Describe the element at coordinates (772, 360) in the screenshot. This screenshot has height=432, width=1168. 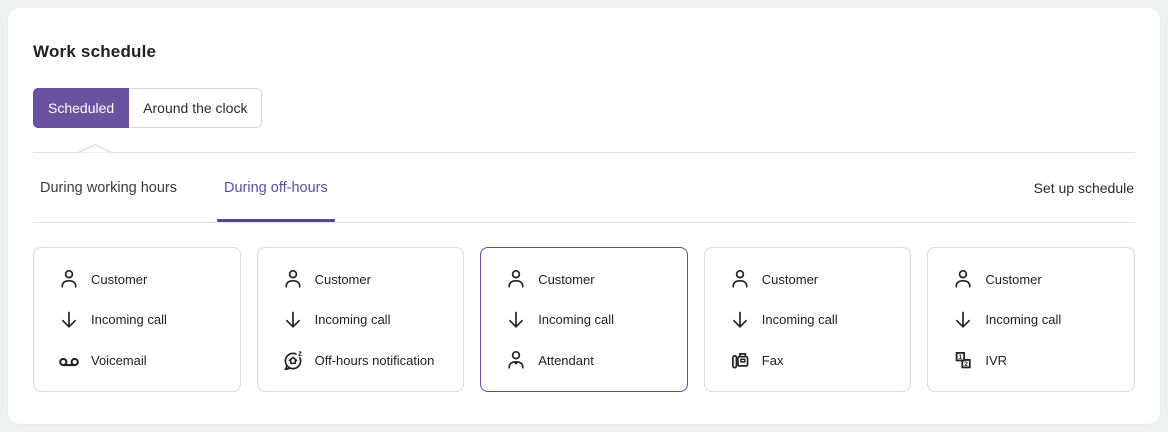
I see `card-row-label: Fax` at that location.